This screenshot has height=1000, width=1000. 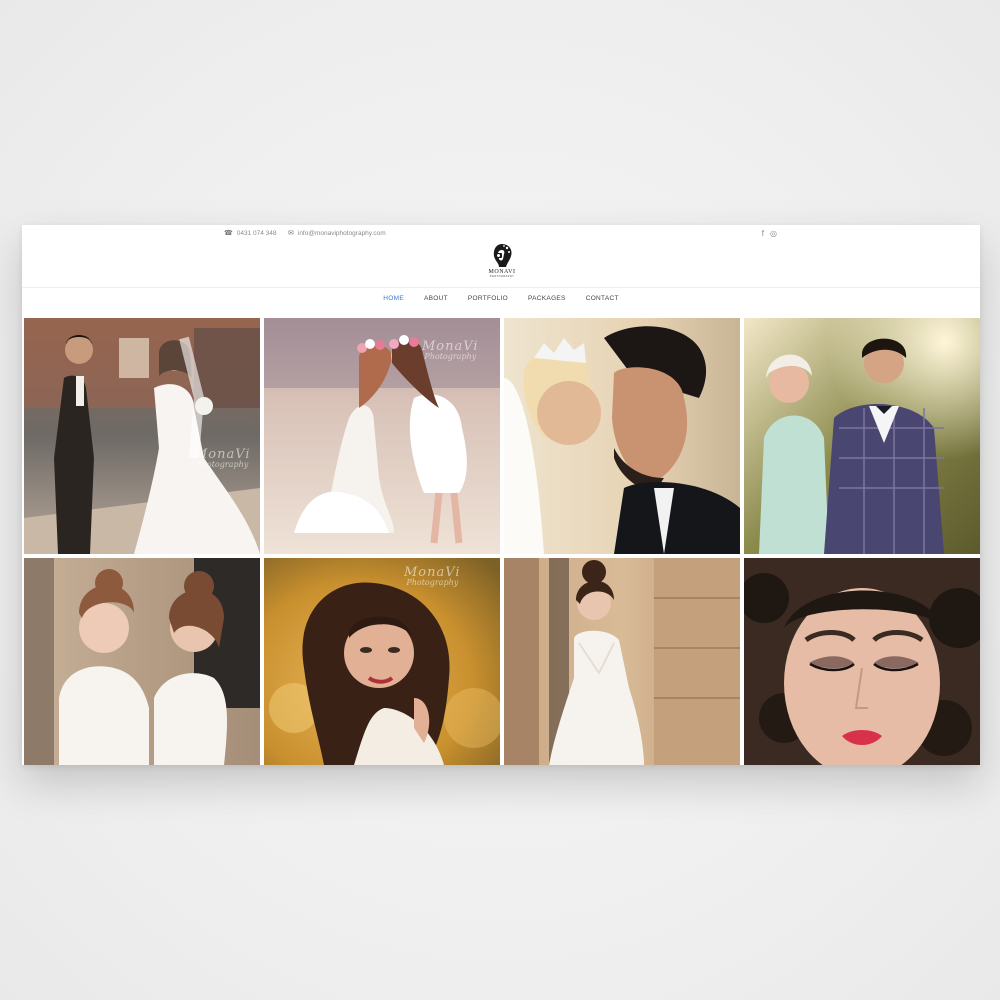 I want to click on phone-number: 0431 074 348, so click(x=256, y=233).